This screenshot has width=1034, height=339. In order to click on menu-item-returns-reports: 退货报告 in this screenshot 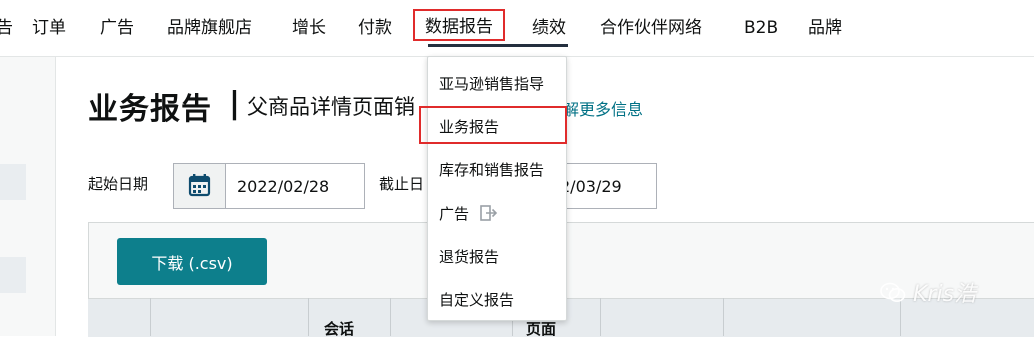, I will do `click(469, 256)`.